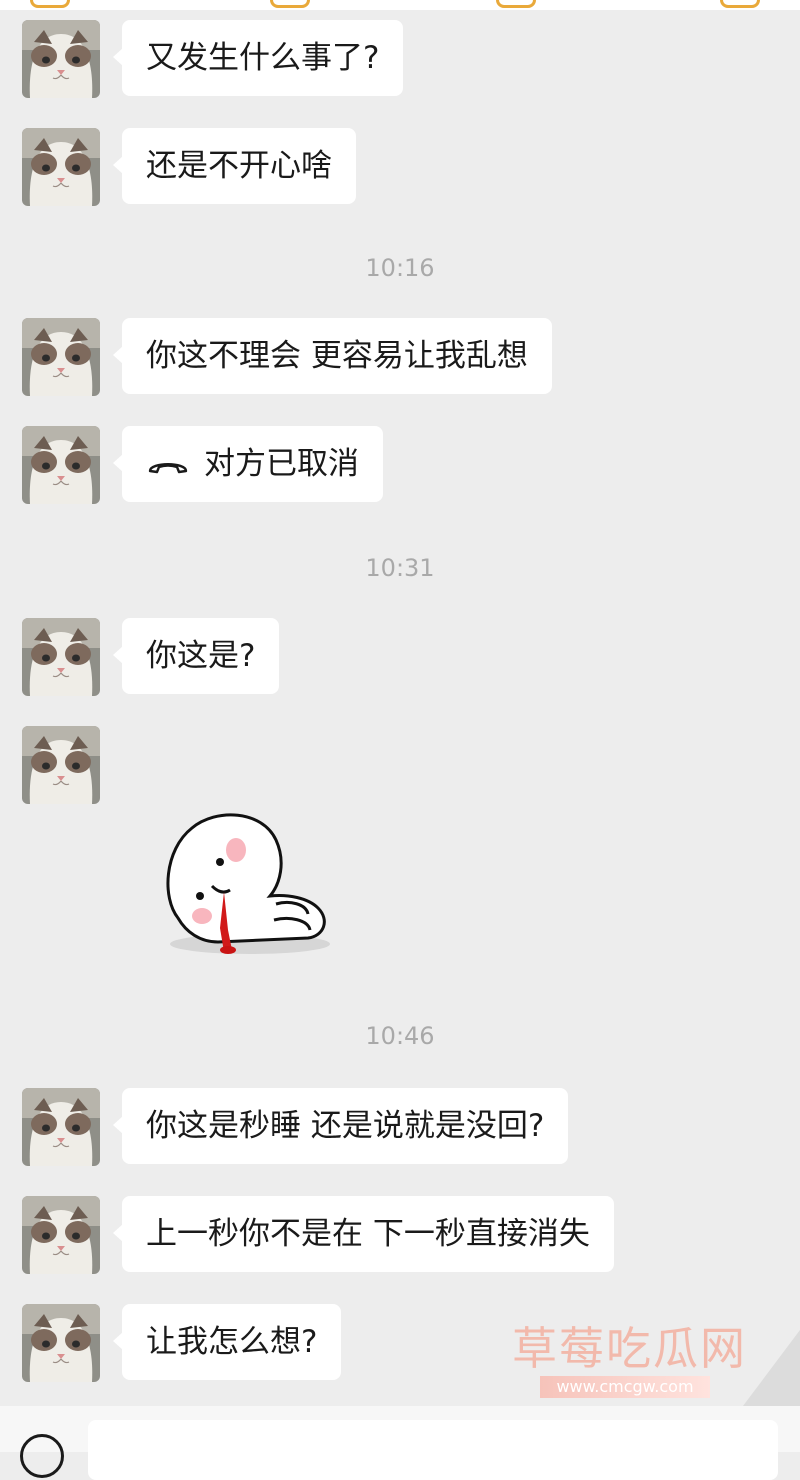 This screenshot has height=1480, width=800. Describe the element at coordinates (50, 4) in the screenshot. I see `user-icon` at that location.